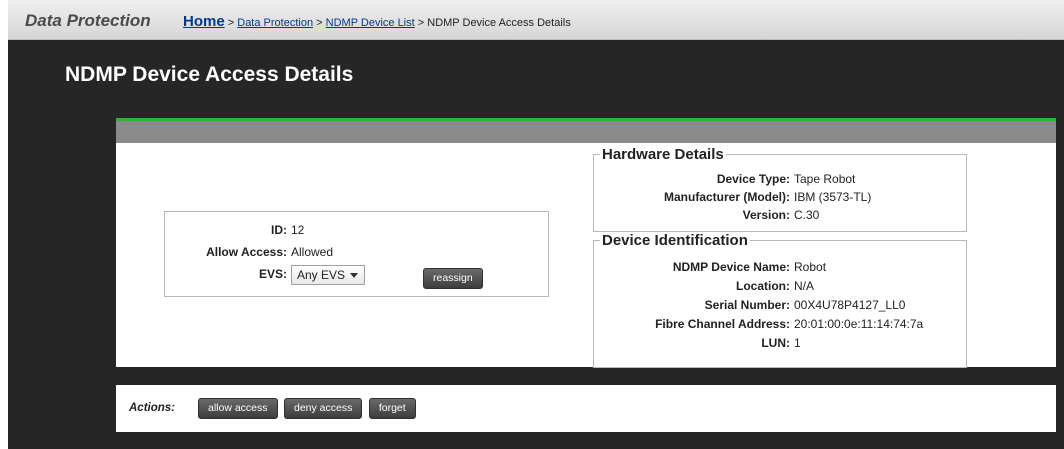 The height and width of the screenshot is (449, 1064). Describe the element at coordinates (731, 267) in the screenshot. I see `device-name-label: NDMP Device Name:` at that location.